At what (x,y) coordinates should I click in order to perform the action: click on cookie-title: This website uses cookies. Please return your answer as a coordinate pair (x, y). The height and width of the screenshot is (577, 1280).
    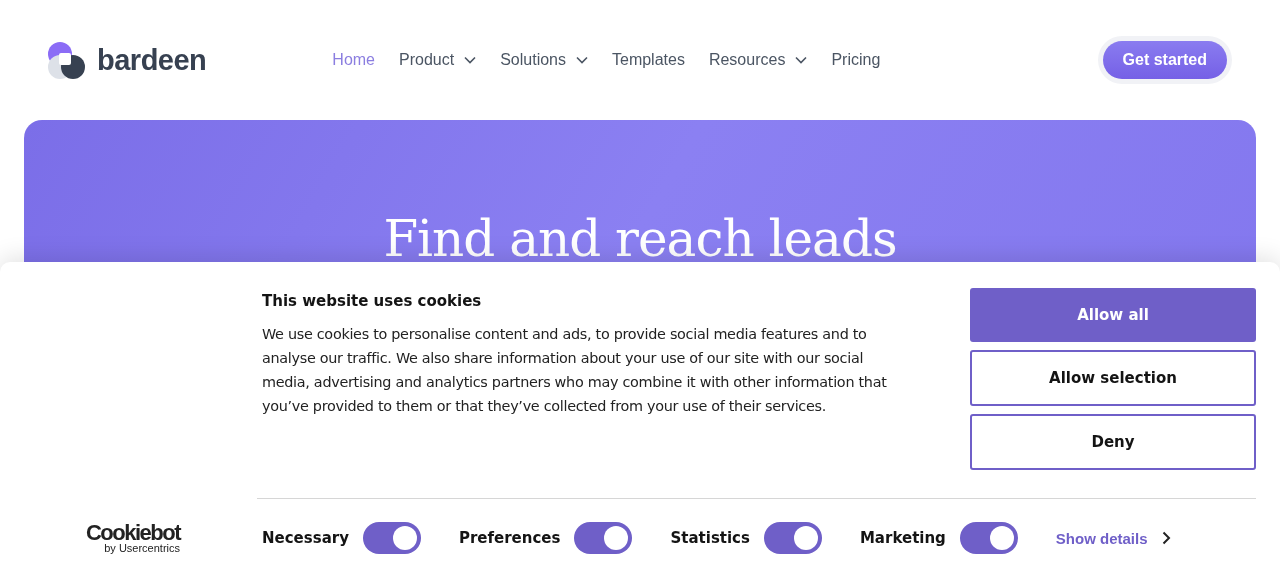
    Looking at the image, I should click on (372, 301).